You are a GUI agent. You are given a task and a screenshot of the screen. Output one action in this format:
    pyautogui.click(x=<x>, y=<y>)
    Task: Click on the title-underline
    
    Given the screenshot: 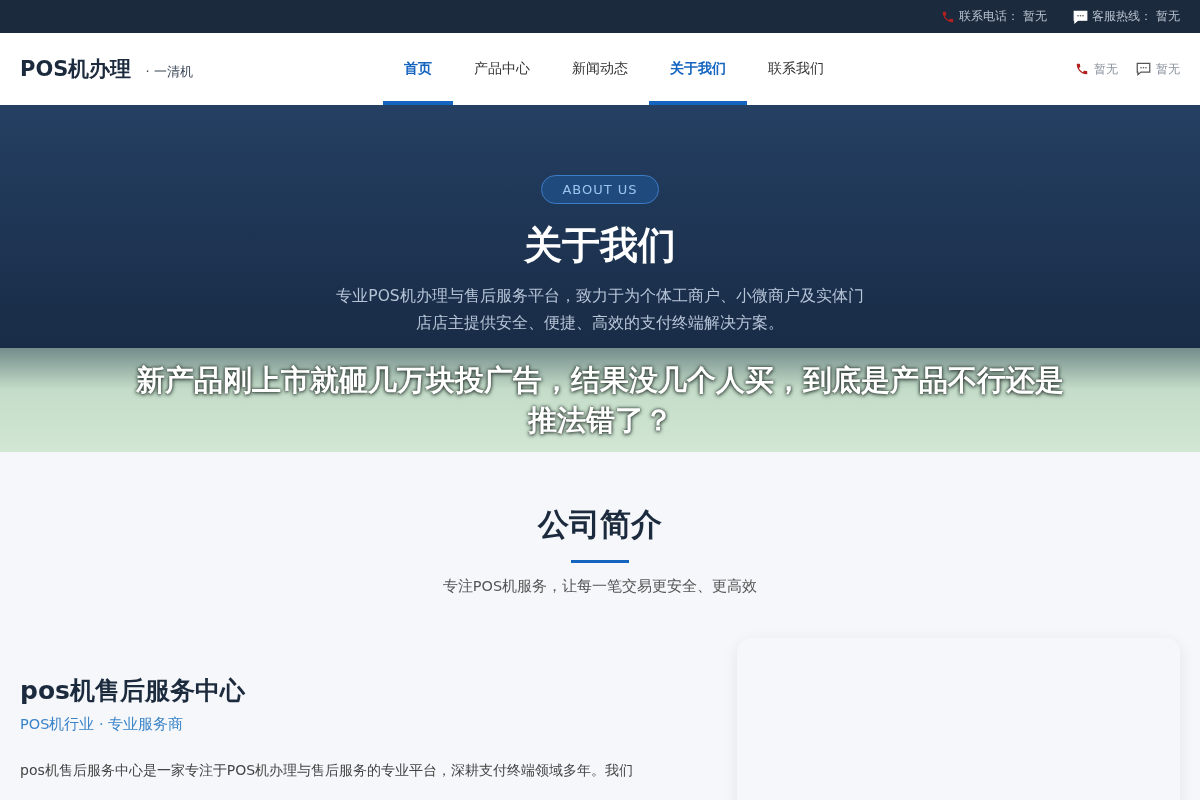 What is the action you would take?
    pyautogui.click(x=600, y=561)
    